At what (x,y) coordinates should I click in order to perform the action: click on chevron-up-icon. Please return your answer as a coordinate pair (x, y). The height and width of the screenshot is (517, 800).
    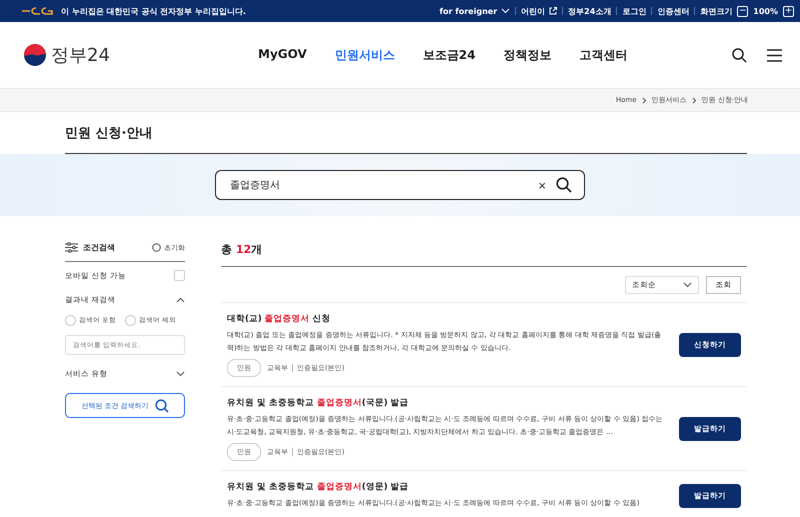
    Looking at the image, I should click on (180, 300).